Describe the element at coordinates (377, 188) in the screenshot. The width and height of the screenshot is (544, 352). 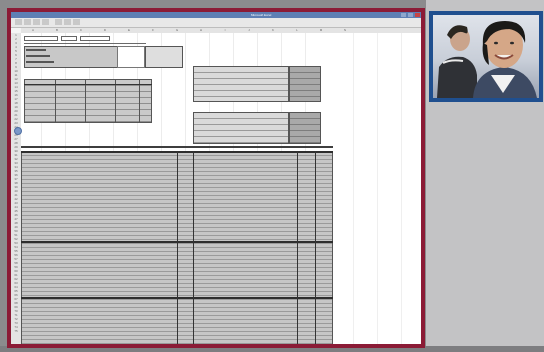
I see `worksheet-empty-area` at that location.